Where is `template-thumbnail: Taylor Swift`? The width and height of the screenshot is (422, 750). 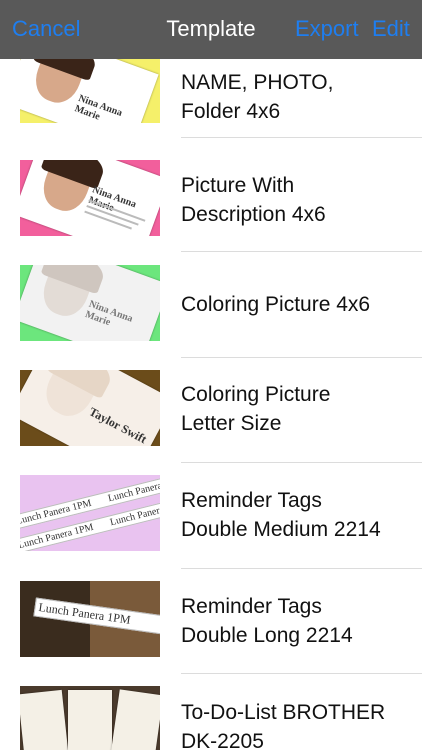 template-thumbnail: Taylor Swift is located at coordinates (90, 408).